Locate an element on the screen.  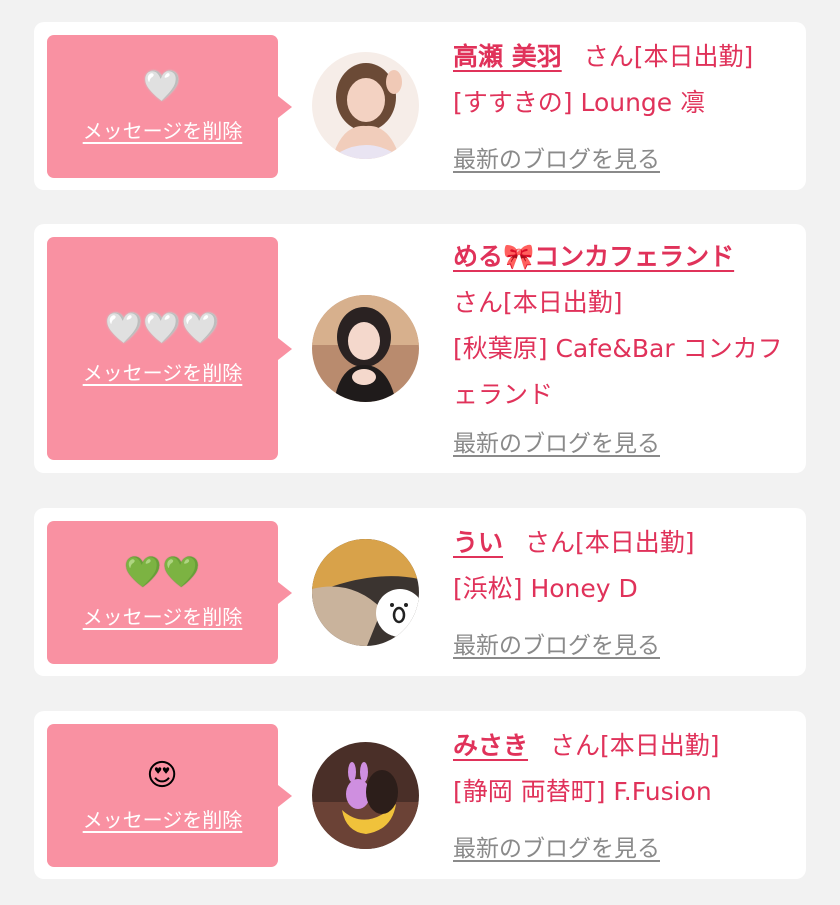
reaction-emoji: 😍 is located at coordinates (162, 775).